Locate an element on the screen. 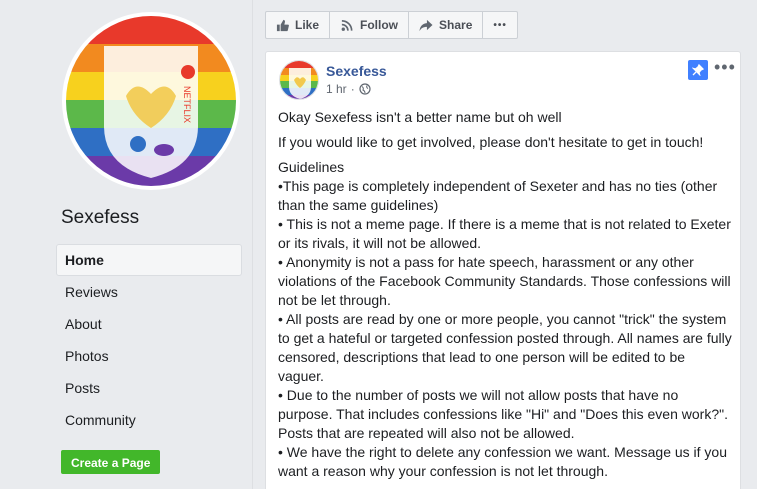  post-timestamp: 1 hr is located at coordinates (336, 89).